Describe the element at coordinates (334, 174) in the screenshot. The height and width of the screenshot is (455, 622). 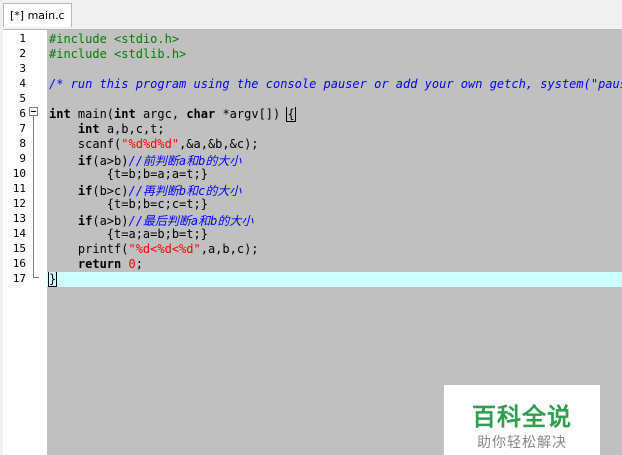
I see `code-line-10: {t=b;b=a;a=t;}` at that location.